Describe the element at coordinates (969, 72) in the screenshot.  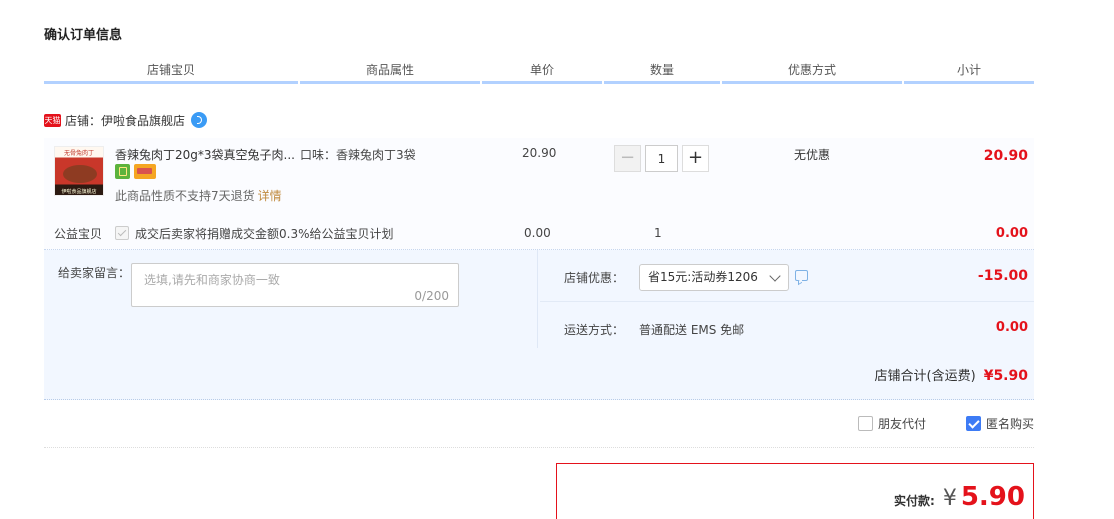
I see `column-header-subtotal: 小计` at that location.